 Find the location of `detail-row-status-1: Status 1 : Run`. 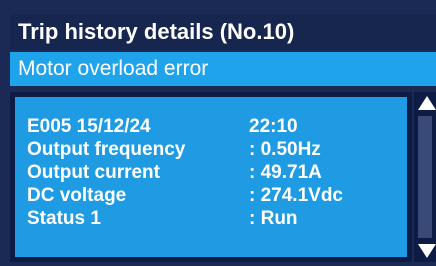

detail-row-status-1: Status 1 : Run is located at coordinates (217, 218).